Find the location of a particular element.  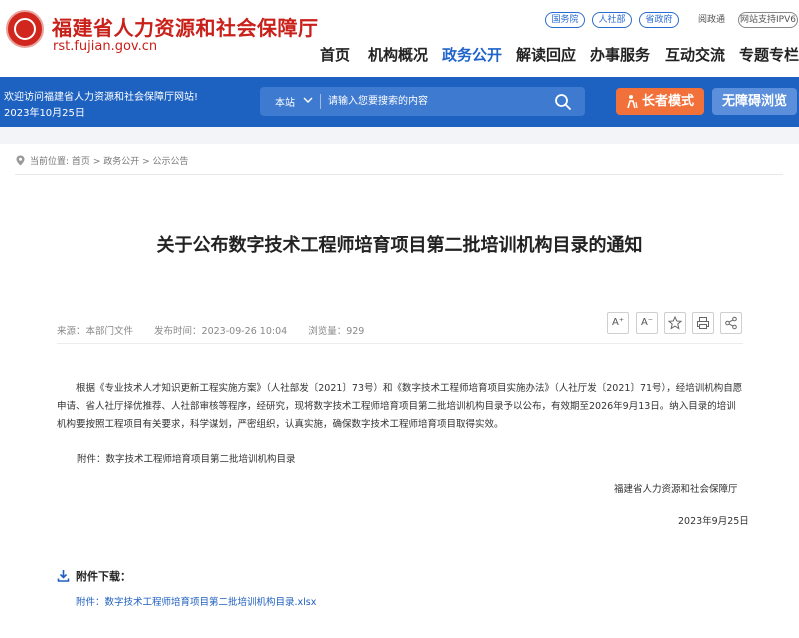

welcome-text: 欢迎访问福建省人力资源和社会保障厅网站! is located at coordinates (101, 97).